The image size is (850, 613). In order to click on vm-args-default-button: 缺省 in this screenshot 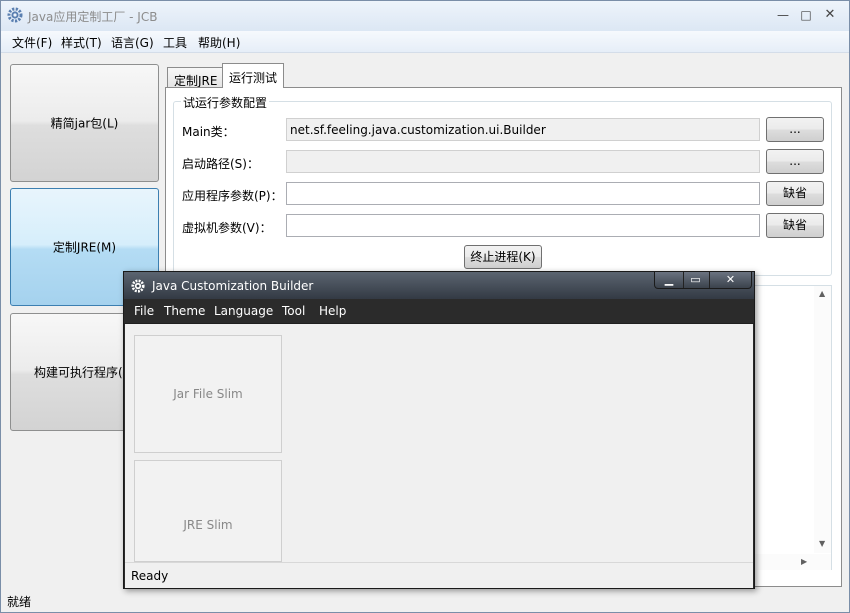, I will do `click(795, 225)`.